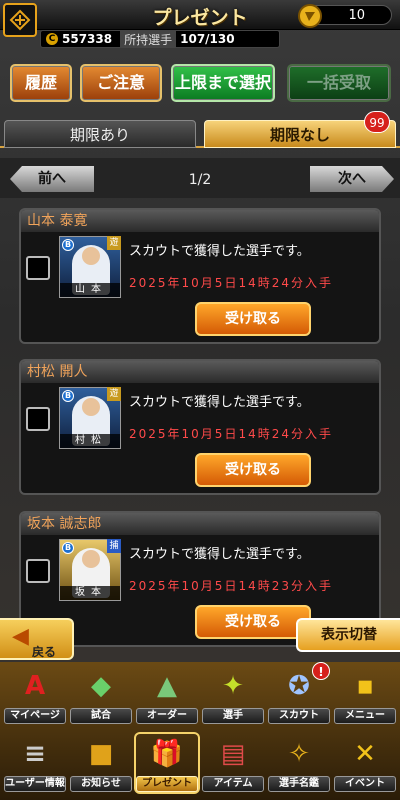  I want to click on item-book-icon: ▤, so click(233, 754).